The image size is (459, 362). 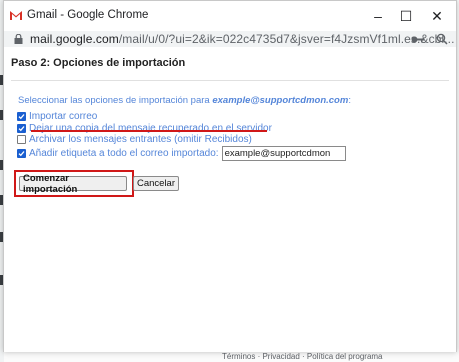 What do you see at coordinates (88, 15) in the screenshot?
I see `window-title: Gmail - Google Chrome` at bounding box center [88, 15].